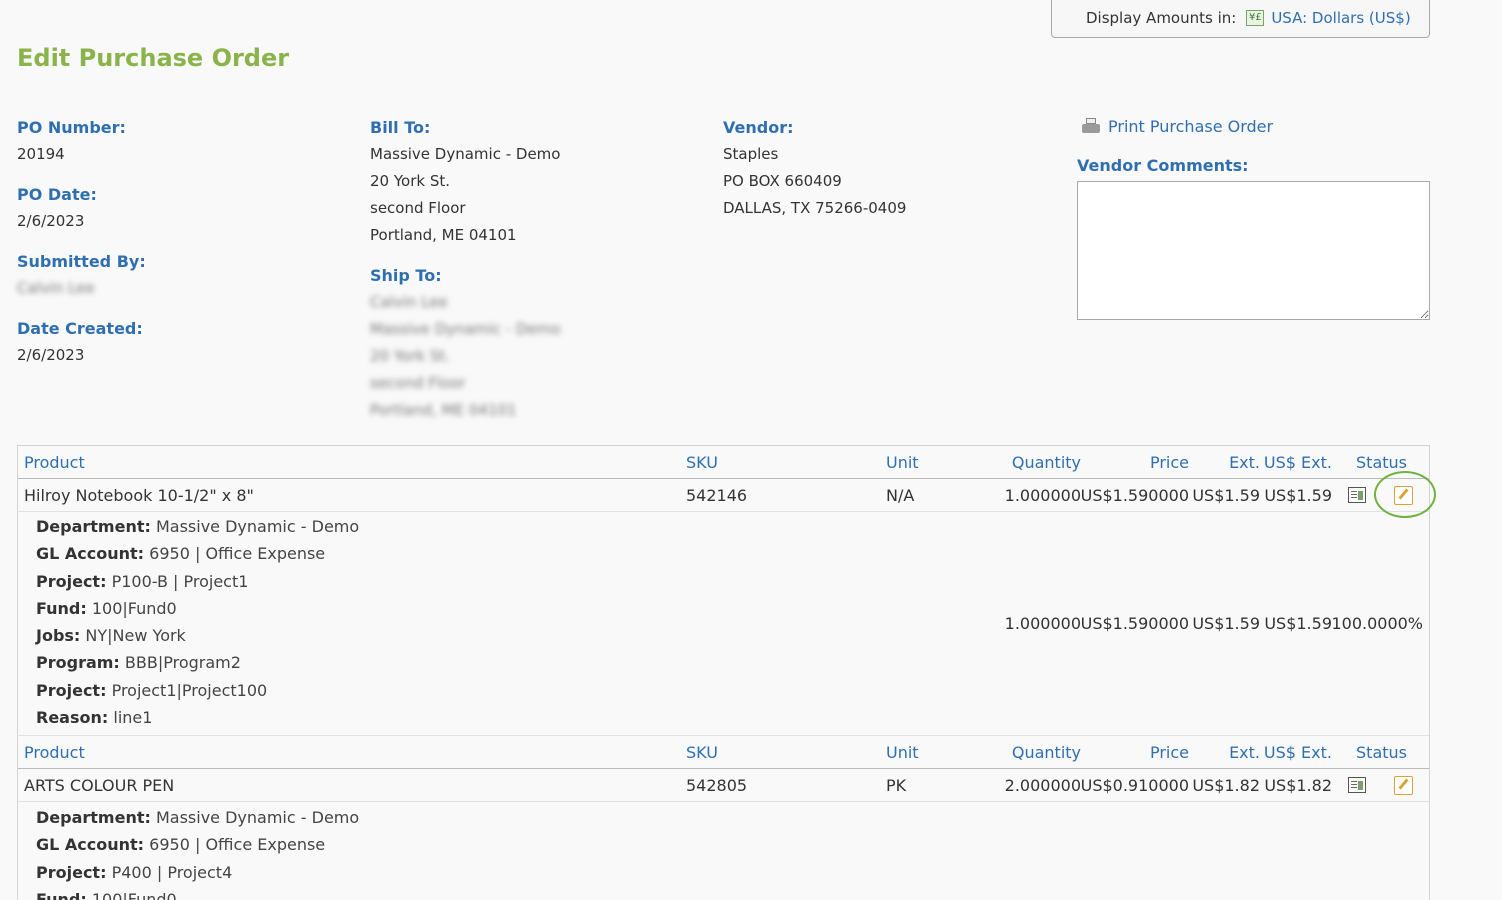 This screenshot has width=1502, height=900. I want to click on detail-row: Project: P100-B | Project1, so click(142, 581).